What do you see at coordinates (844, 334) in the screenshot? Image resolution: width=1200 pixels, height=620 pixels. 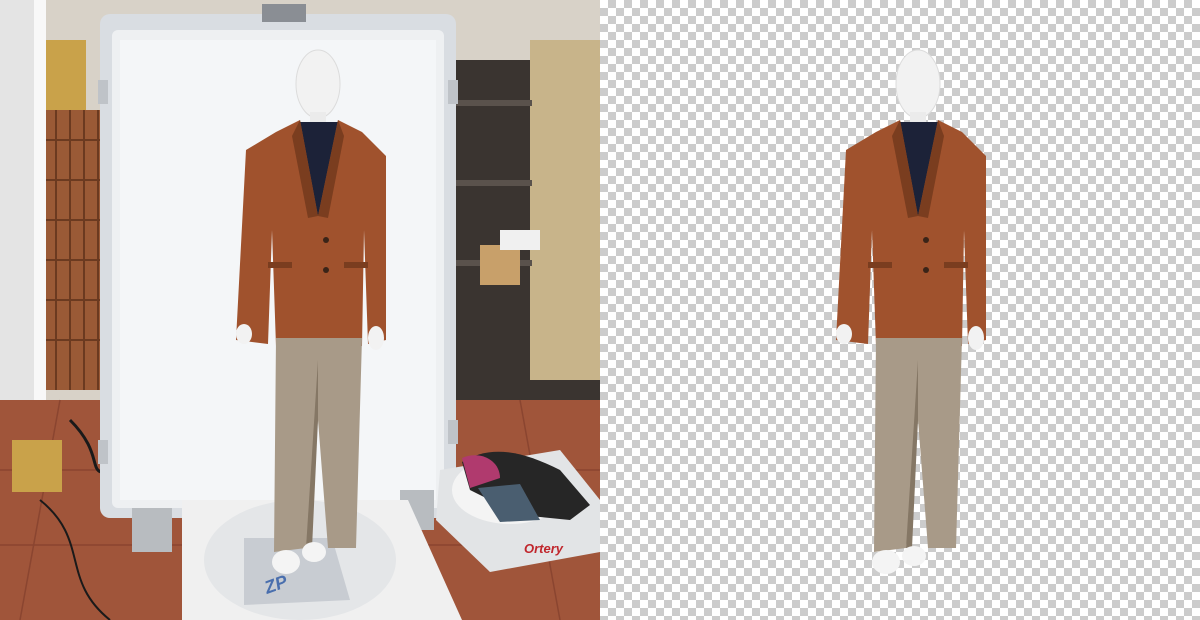 I see `cutout-hand-left` at bounding box center [844, 334].